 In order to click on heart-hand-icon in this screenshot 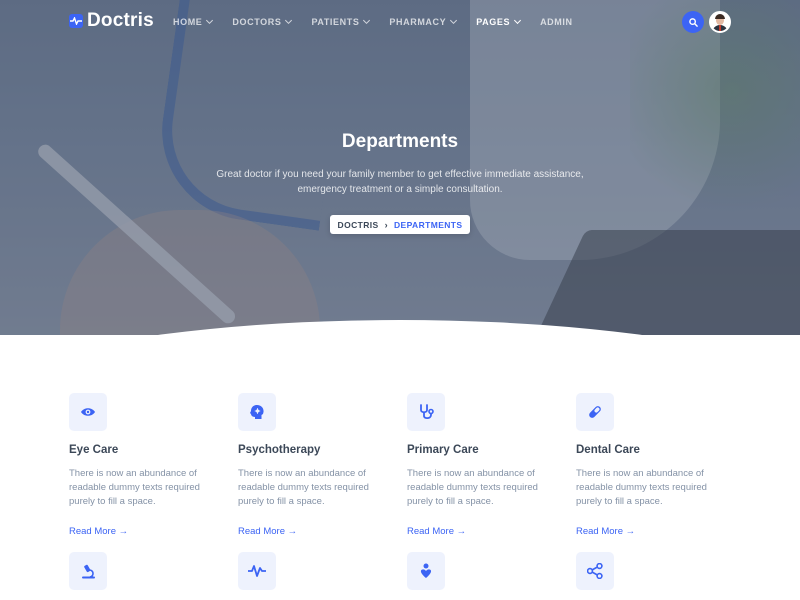, I will do `click(426, 570)`.